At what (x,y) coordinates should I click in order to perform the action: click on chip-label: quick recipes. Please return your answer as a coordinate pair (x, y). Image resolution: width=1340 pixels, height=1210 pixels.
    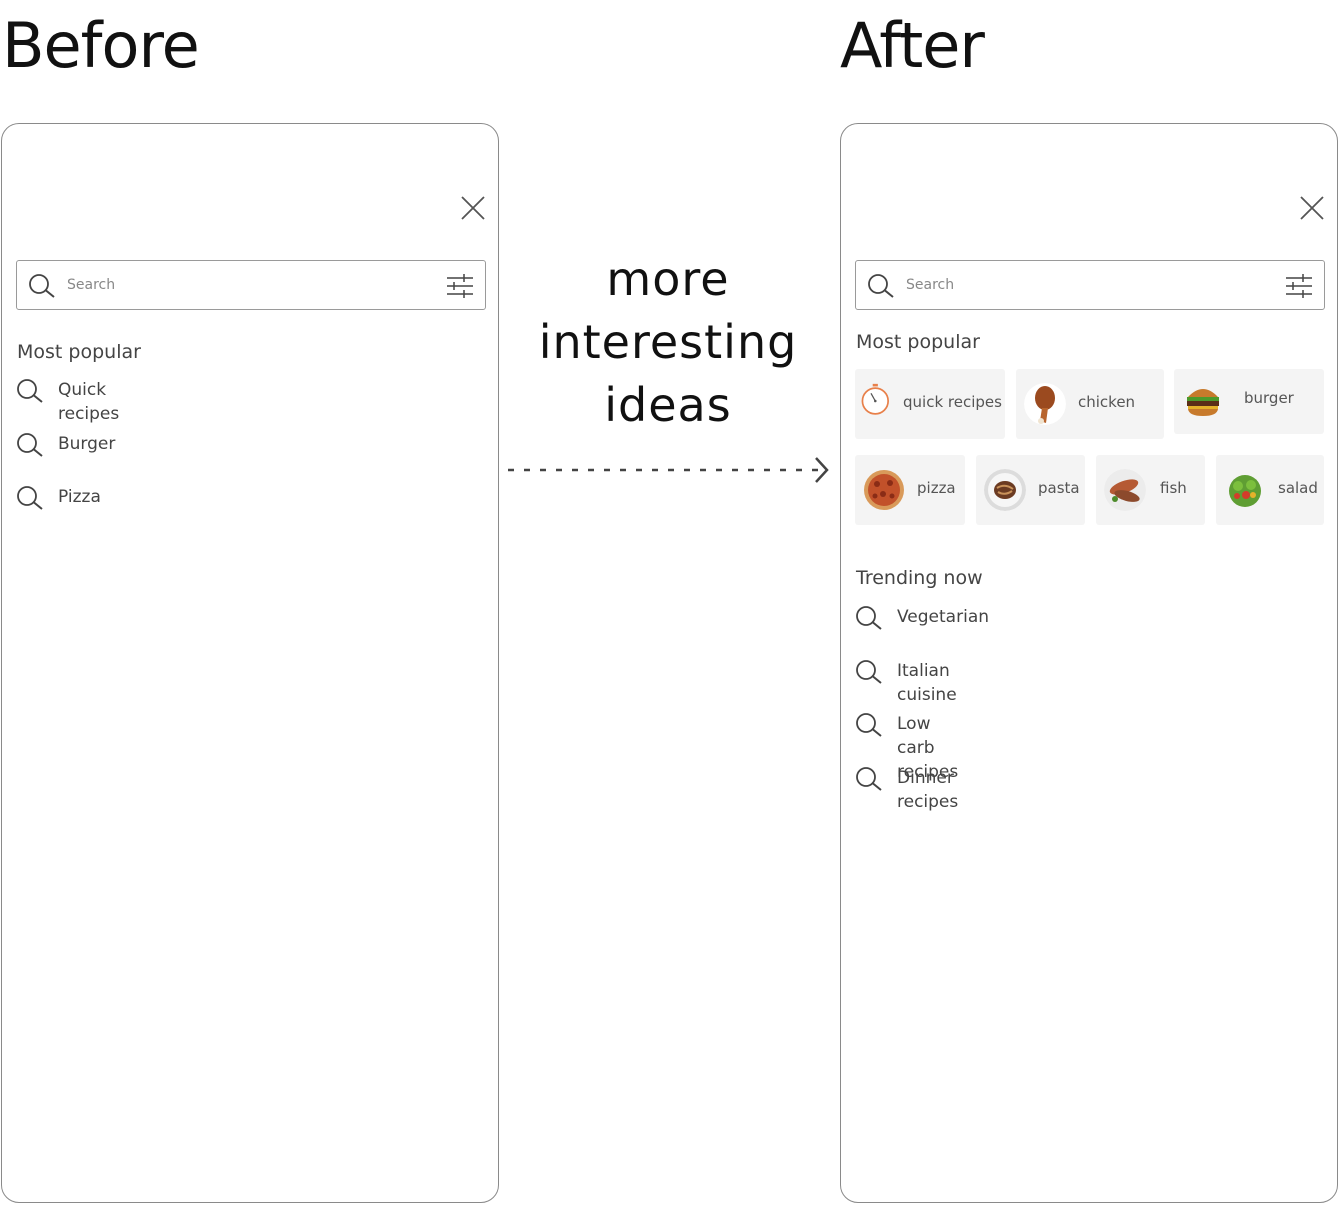
    Looking at the image, I should click on (952, 402).